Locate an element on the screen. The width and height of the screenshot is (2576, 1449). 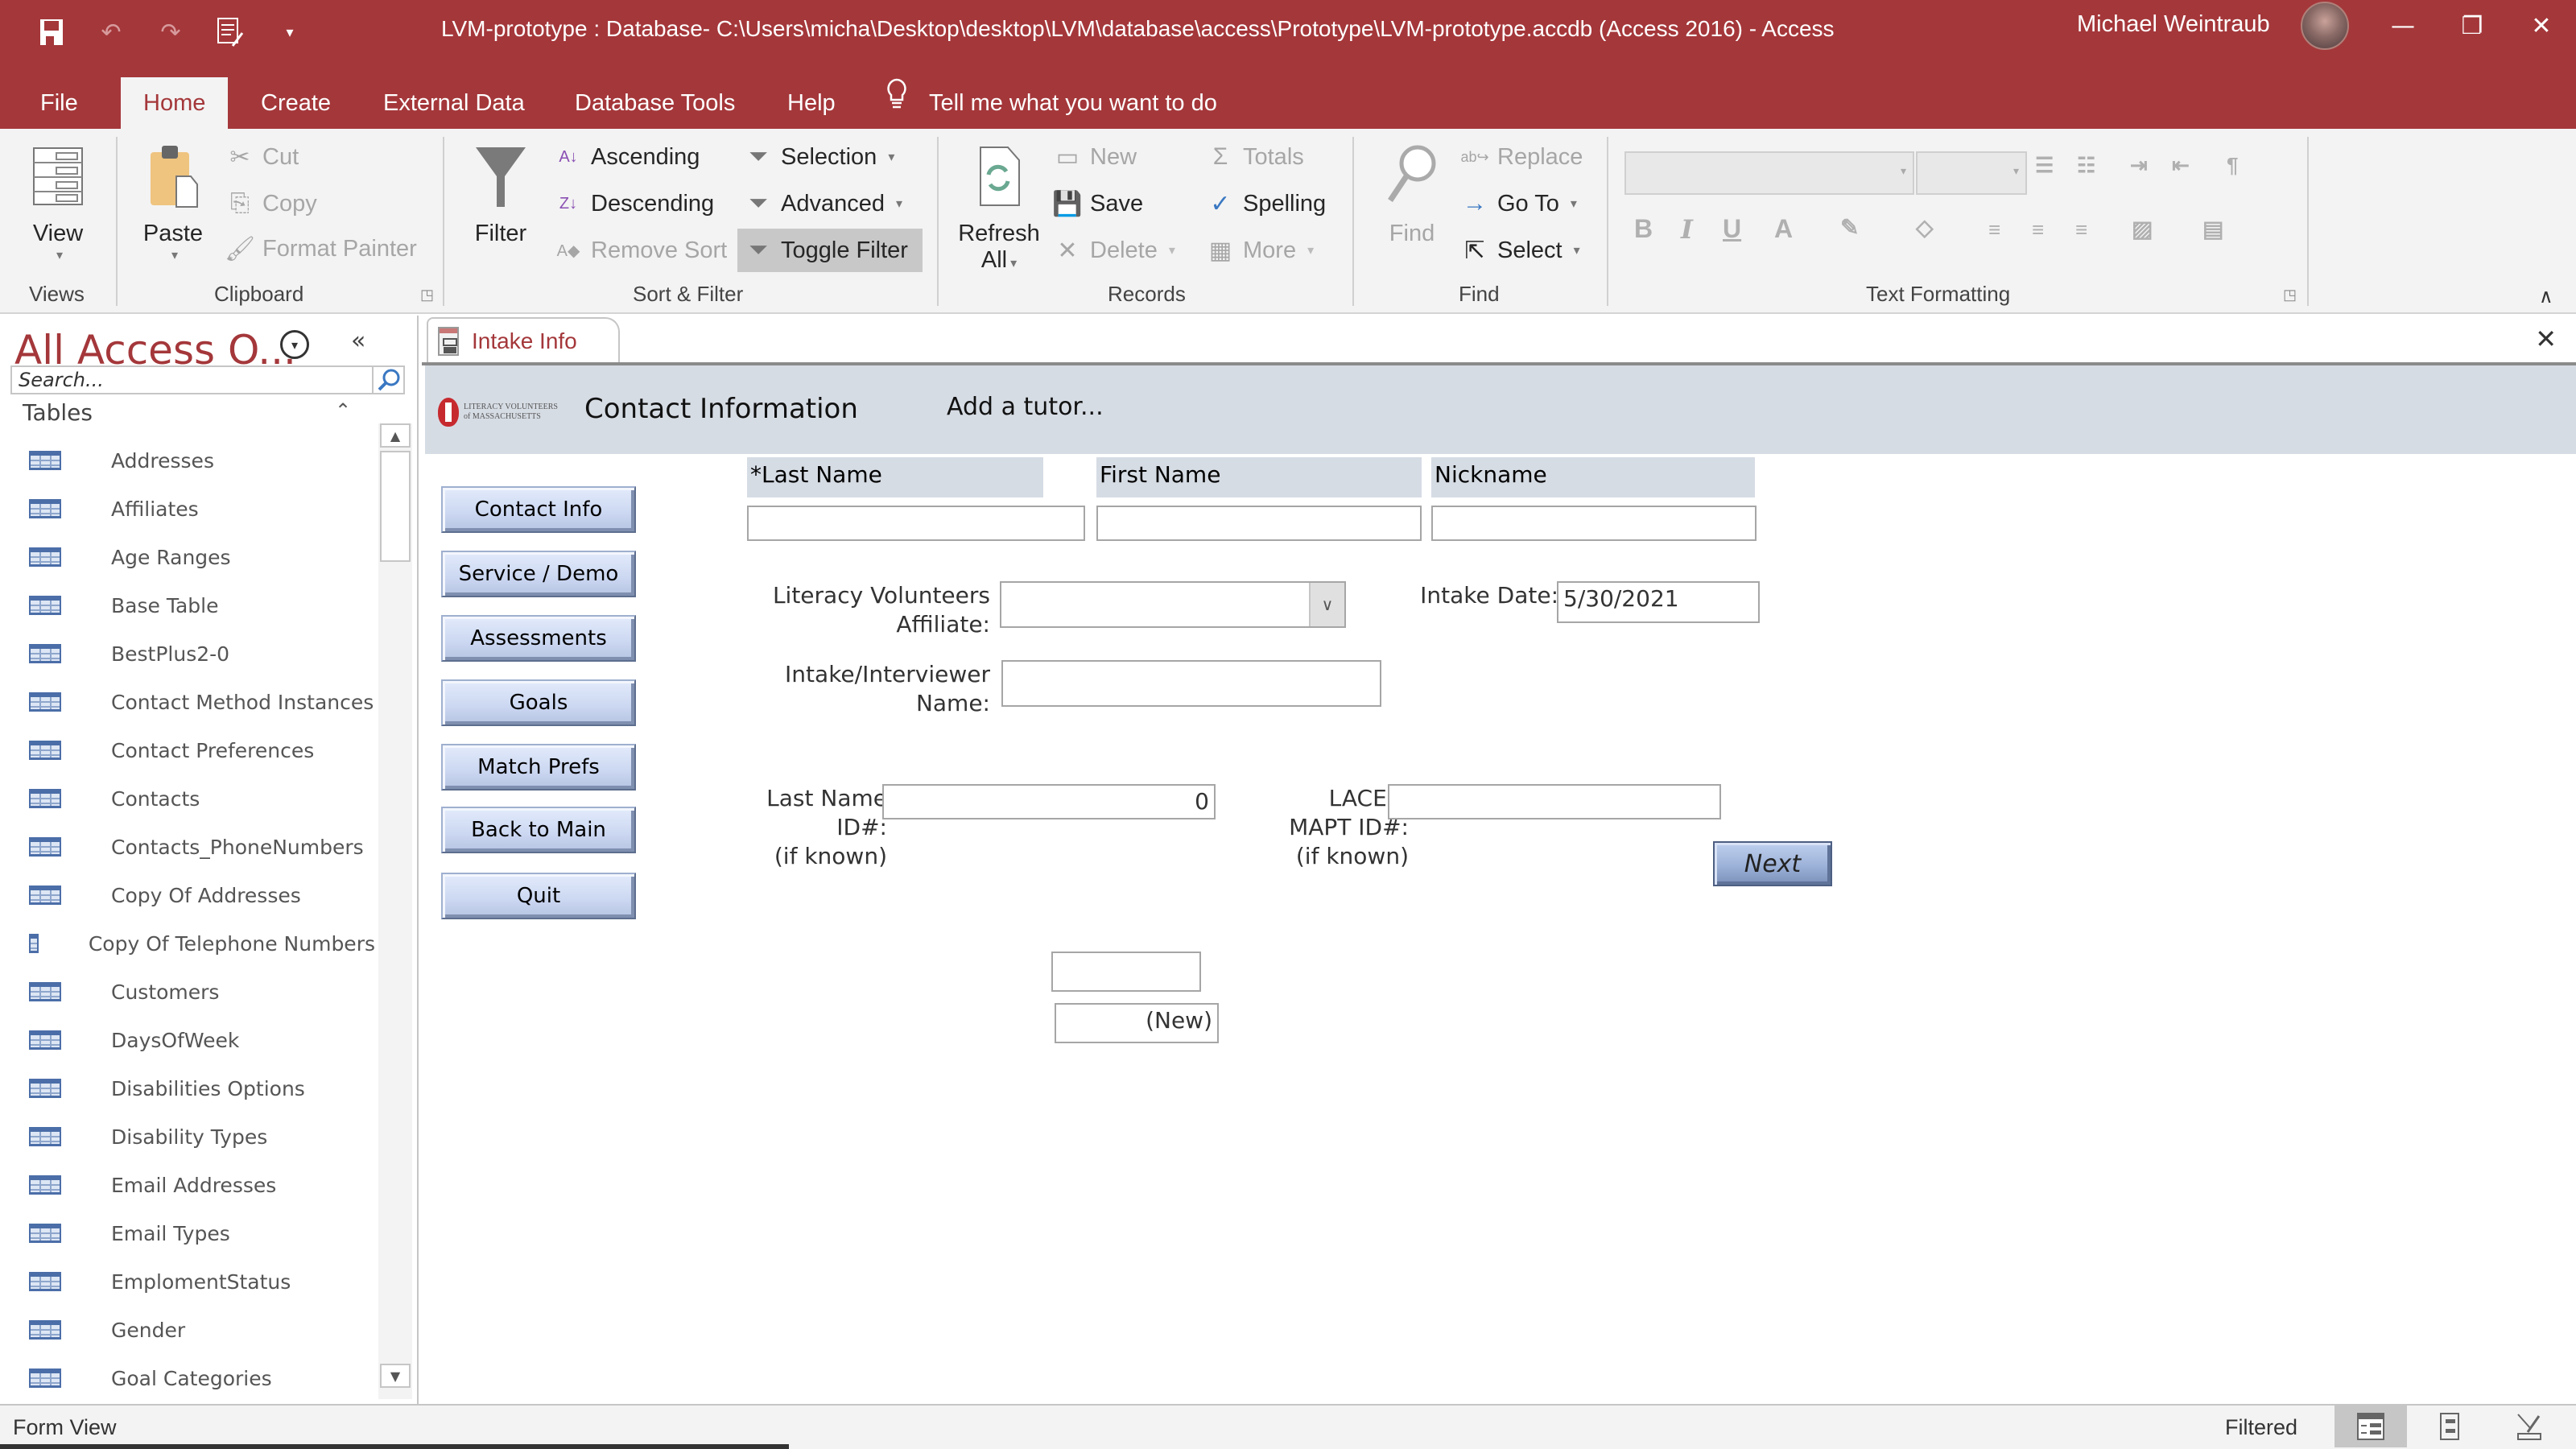
close-document-icon: ✕ is located at coordinates (2546, 339).